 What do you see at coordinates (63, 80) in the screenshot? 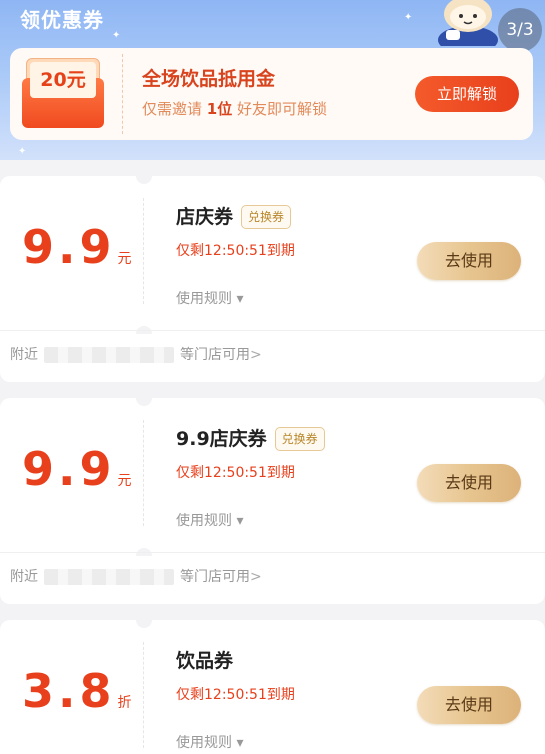
I see `promo-ticket-value: 20元` at bounding box center [63, 80].